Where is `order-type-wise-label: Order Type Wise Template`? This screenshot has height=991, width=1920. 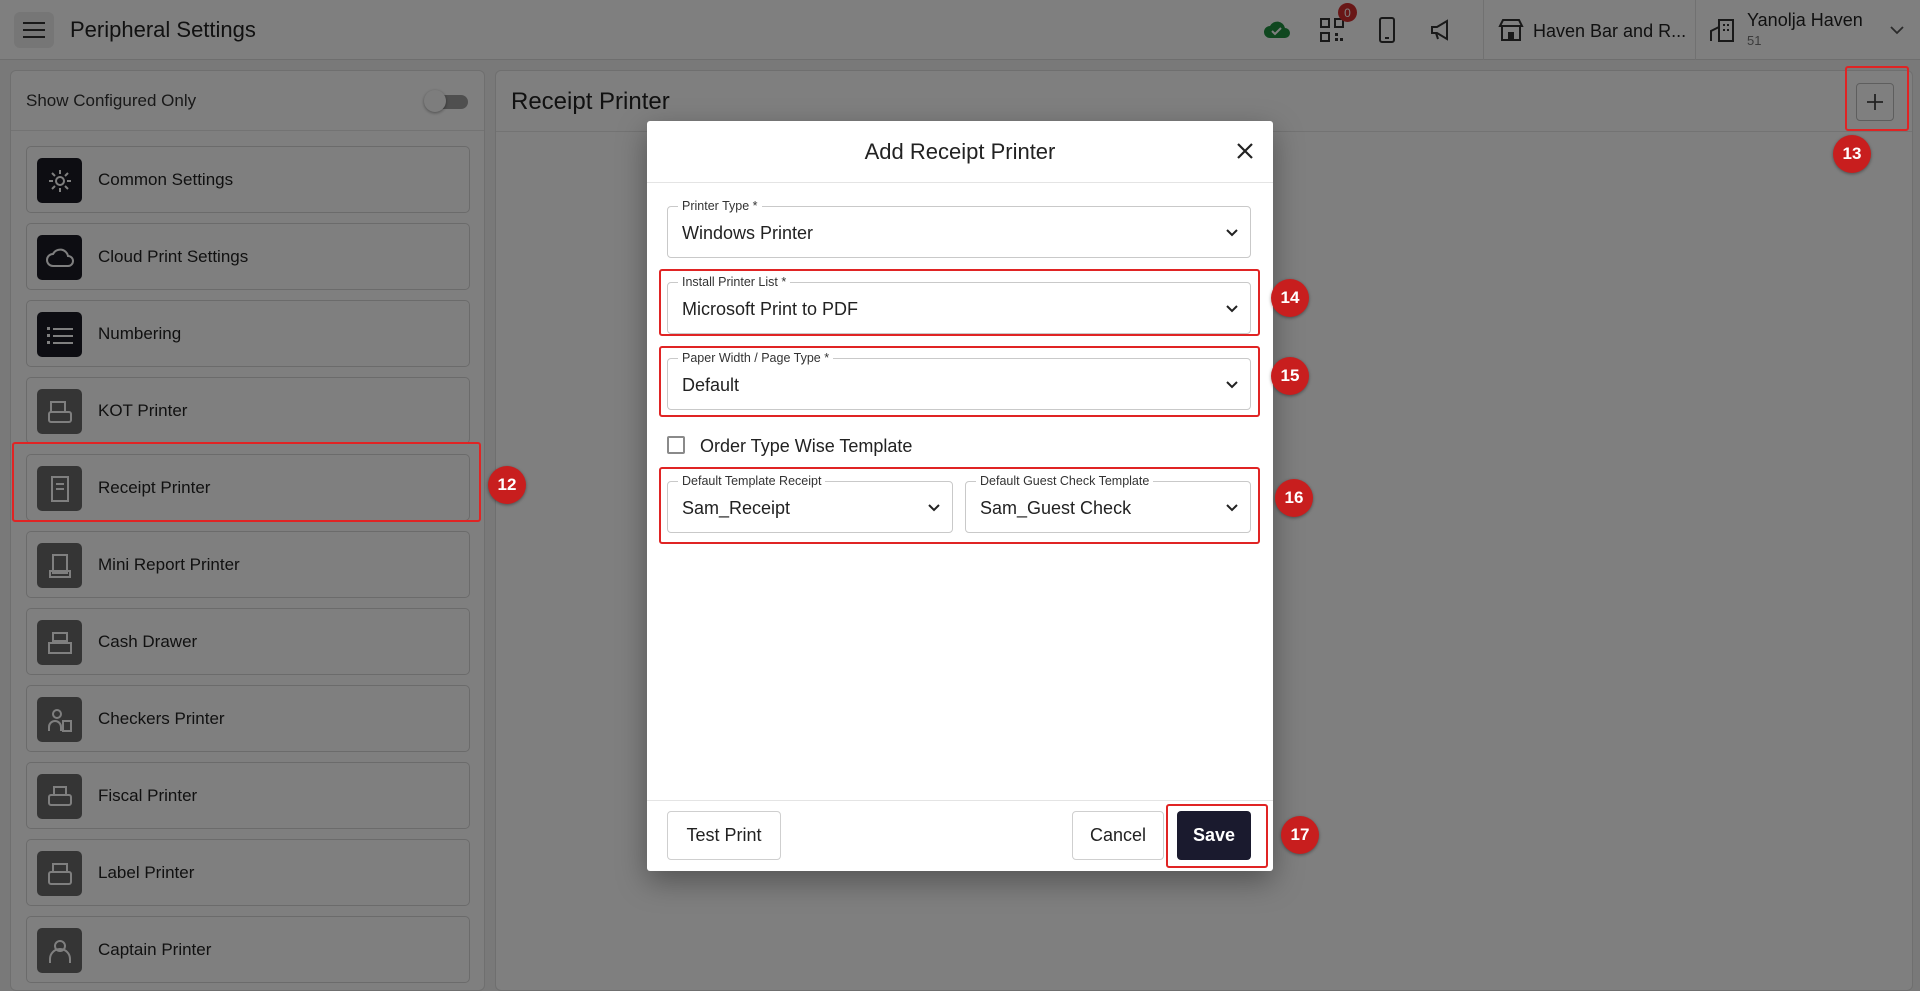 order-type-wise-label: Order Type Wise Template is located at coordinates (806, 446).